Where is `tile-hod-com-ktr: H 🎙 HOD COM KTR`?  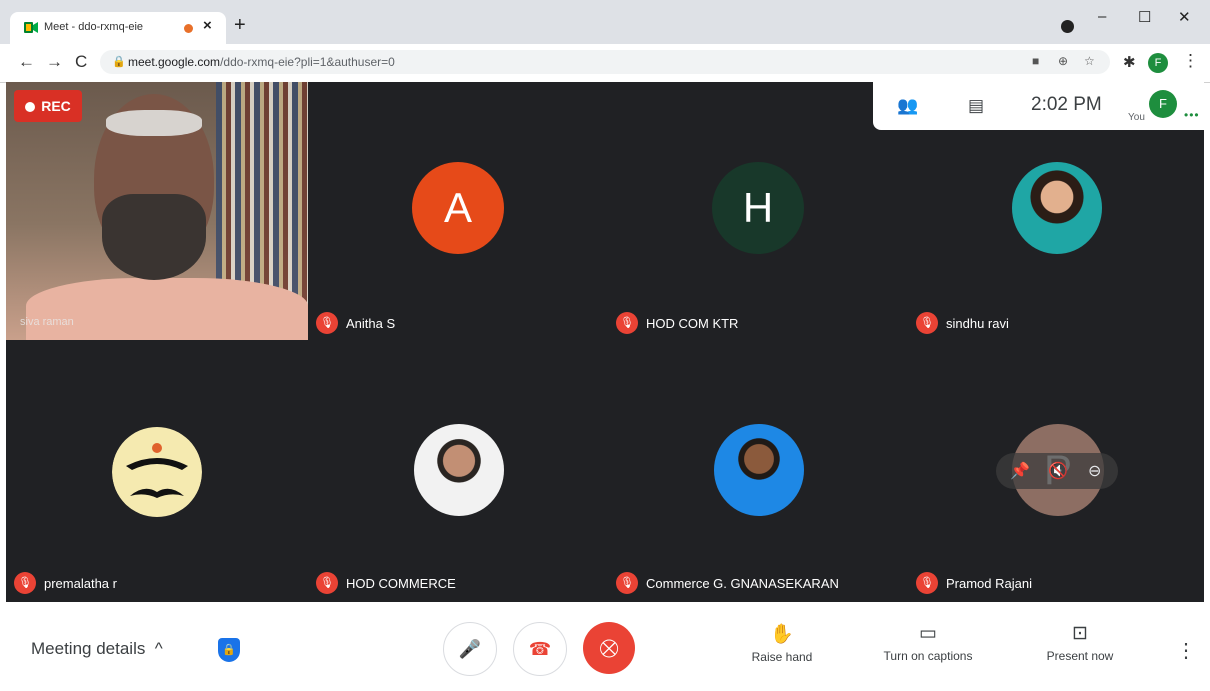
tile-hod-com-ktr: H 🎙 HOD COM KTR is located at coordinates (758, 212).